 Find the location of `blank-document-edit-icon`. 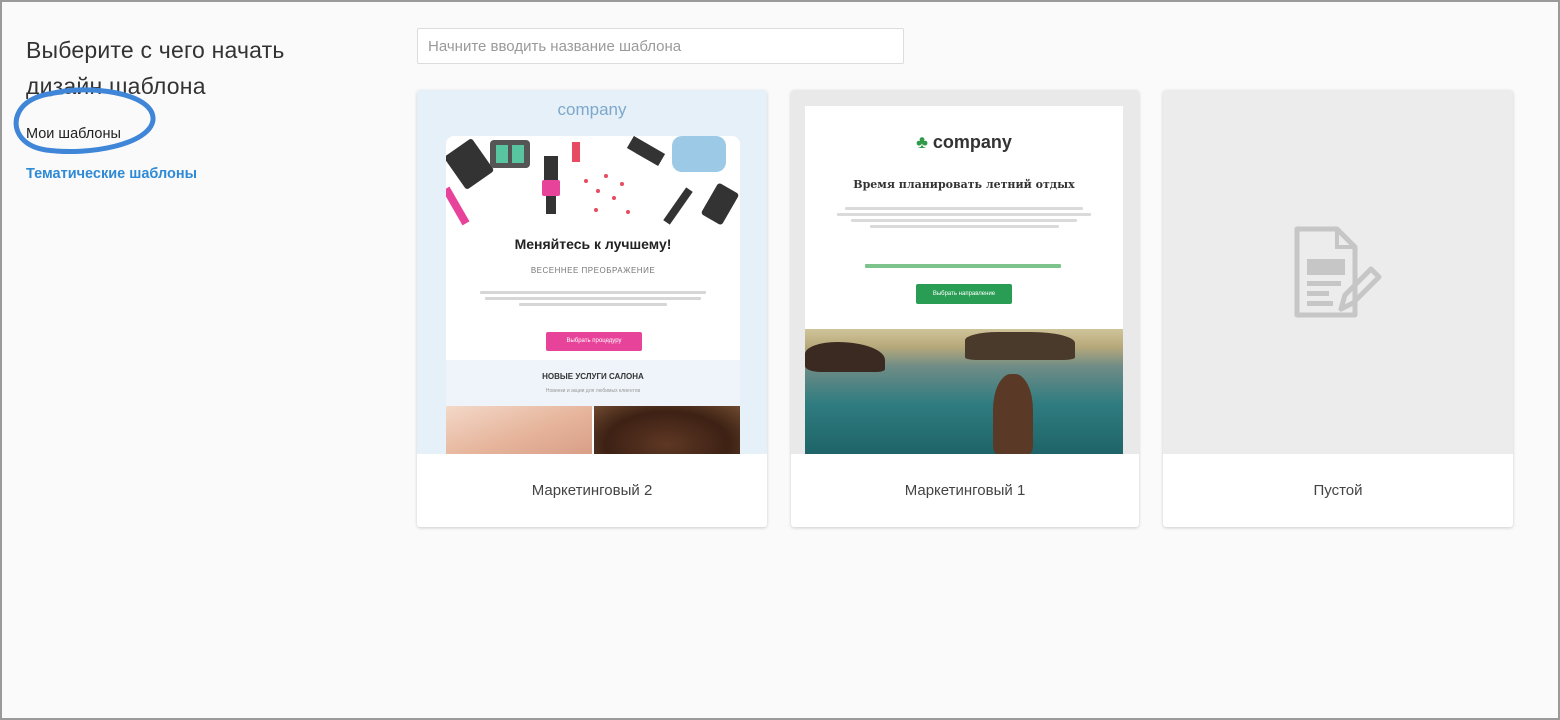

blank-document-edit-icon is located at coordinates (1338, 272).